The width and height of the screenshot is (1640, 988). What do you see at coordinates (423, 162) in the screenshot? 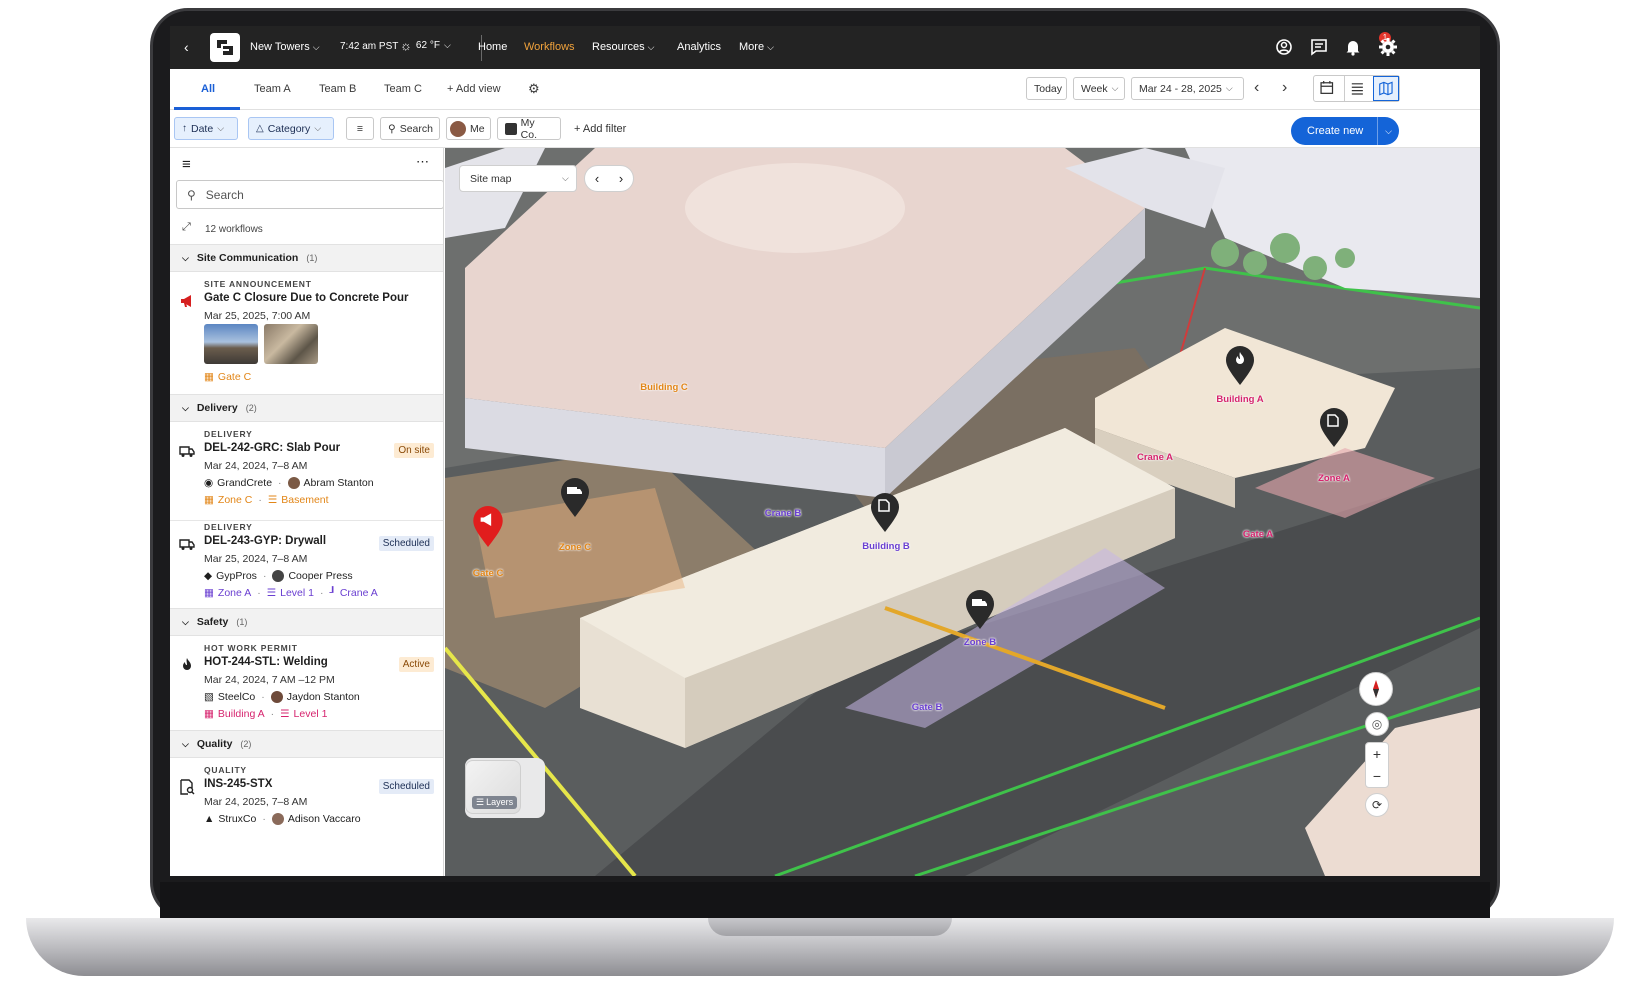
I see `more-options-icon: ⋯` at bounding box center [423, 162].